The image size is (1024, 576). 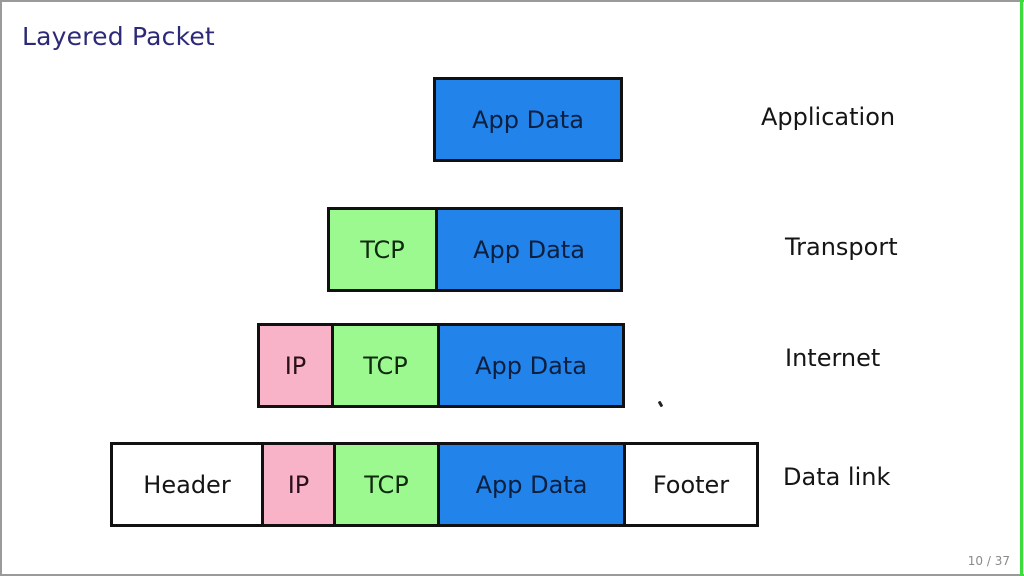 What do you see at coordinates (188, 484) in the screenshot?
I see `header-segment: Header` at bounding box center [188, 484].